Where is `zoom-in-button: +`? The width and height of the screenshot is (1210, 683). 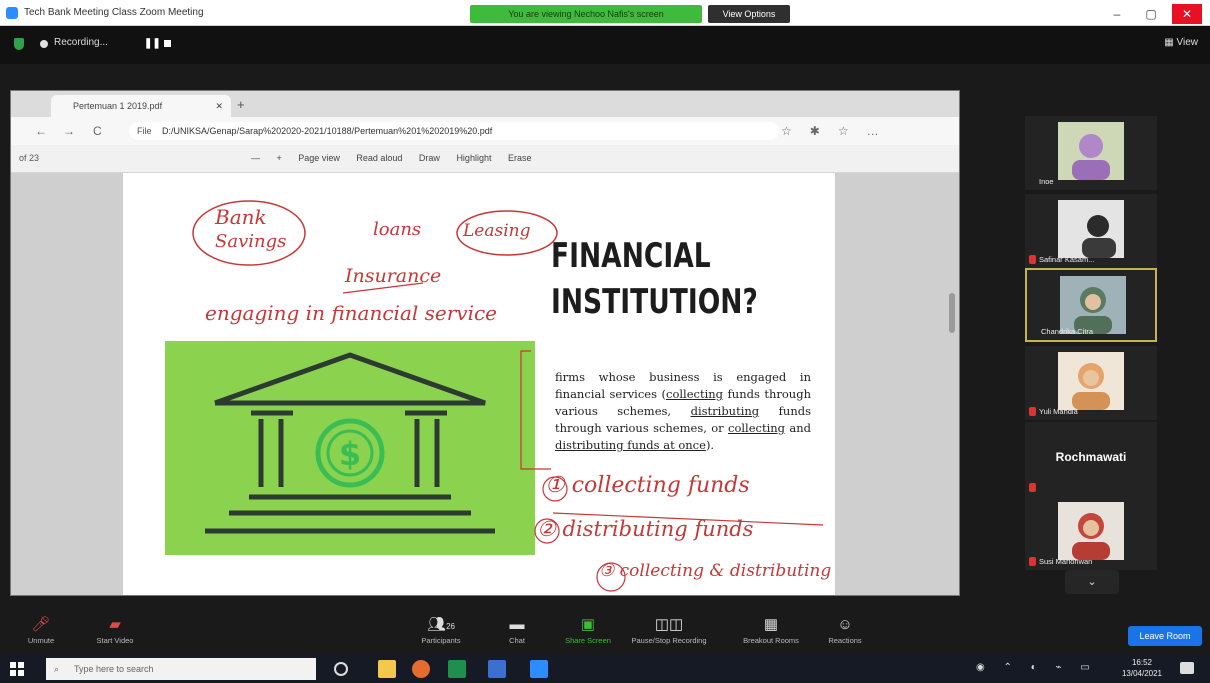
zoom-in-button: + is located at coordinates (279, 158).